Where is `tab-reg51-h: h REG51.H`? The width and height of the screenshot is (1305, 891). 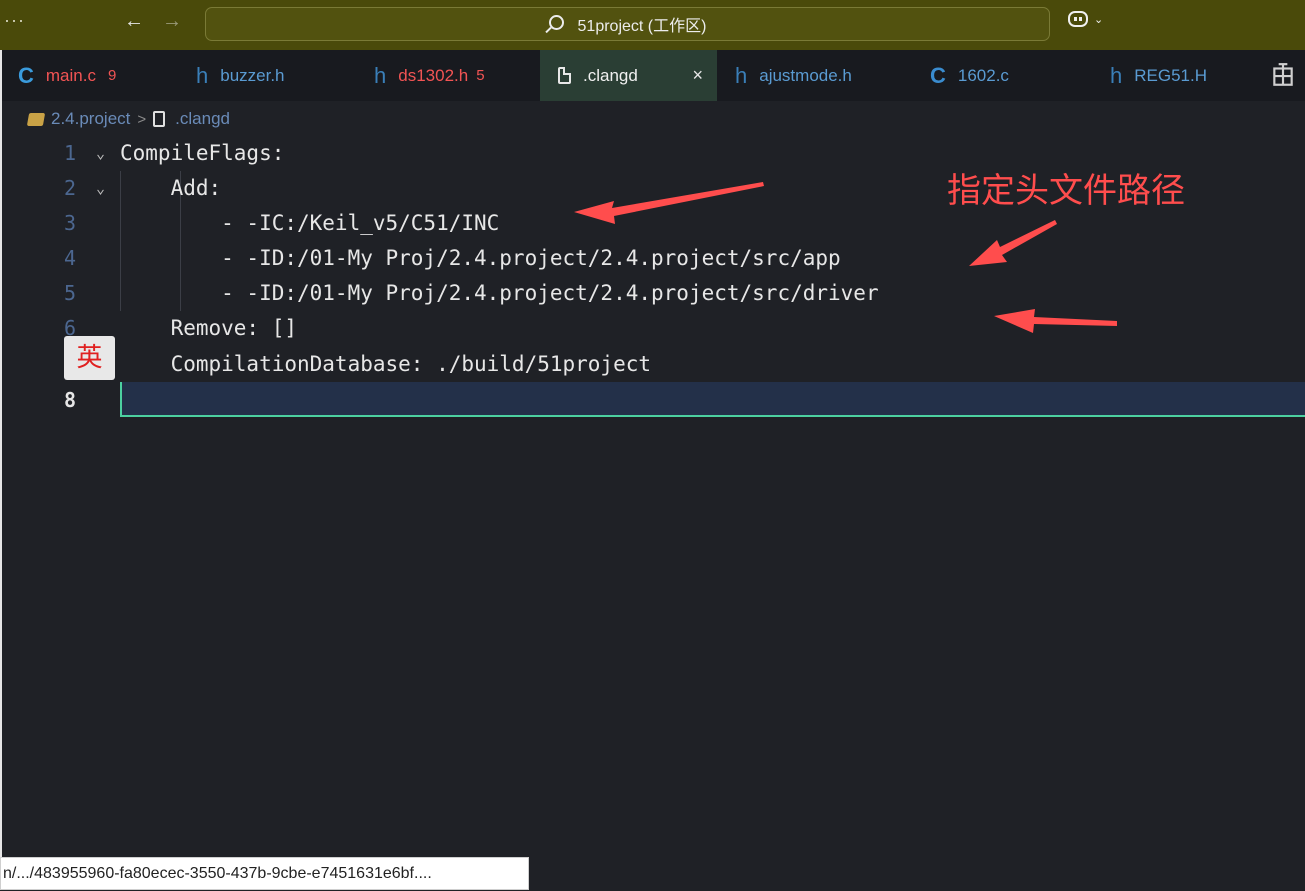 tab-reg51-h: h REG51.H is located at coordinates (1176, 75).